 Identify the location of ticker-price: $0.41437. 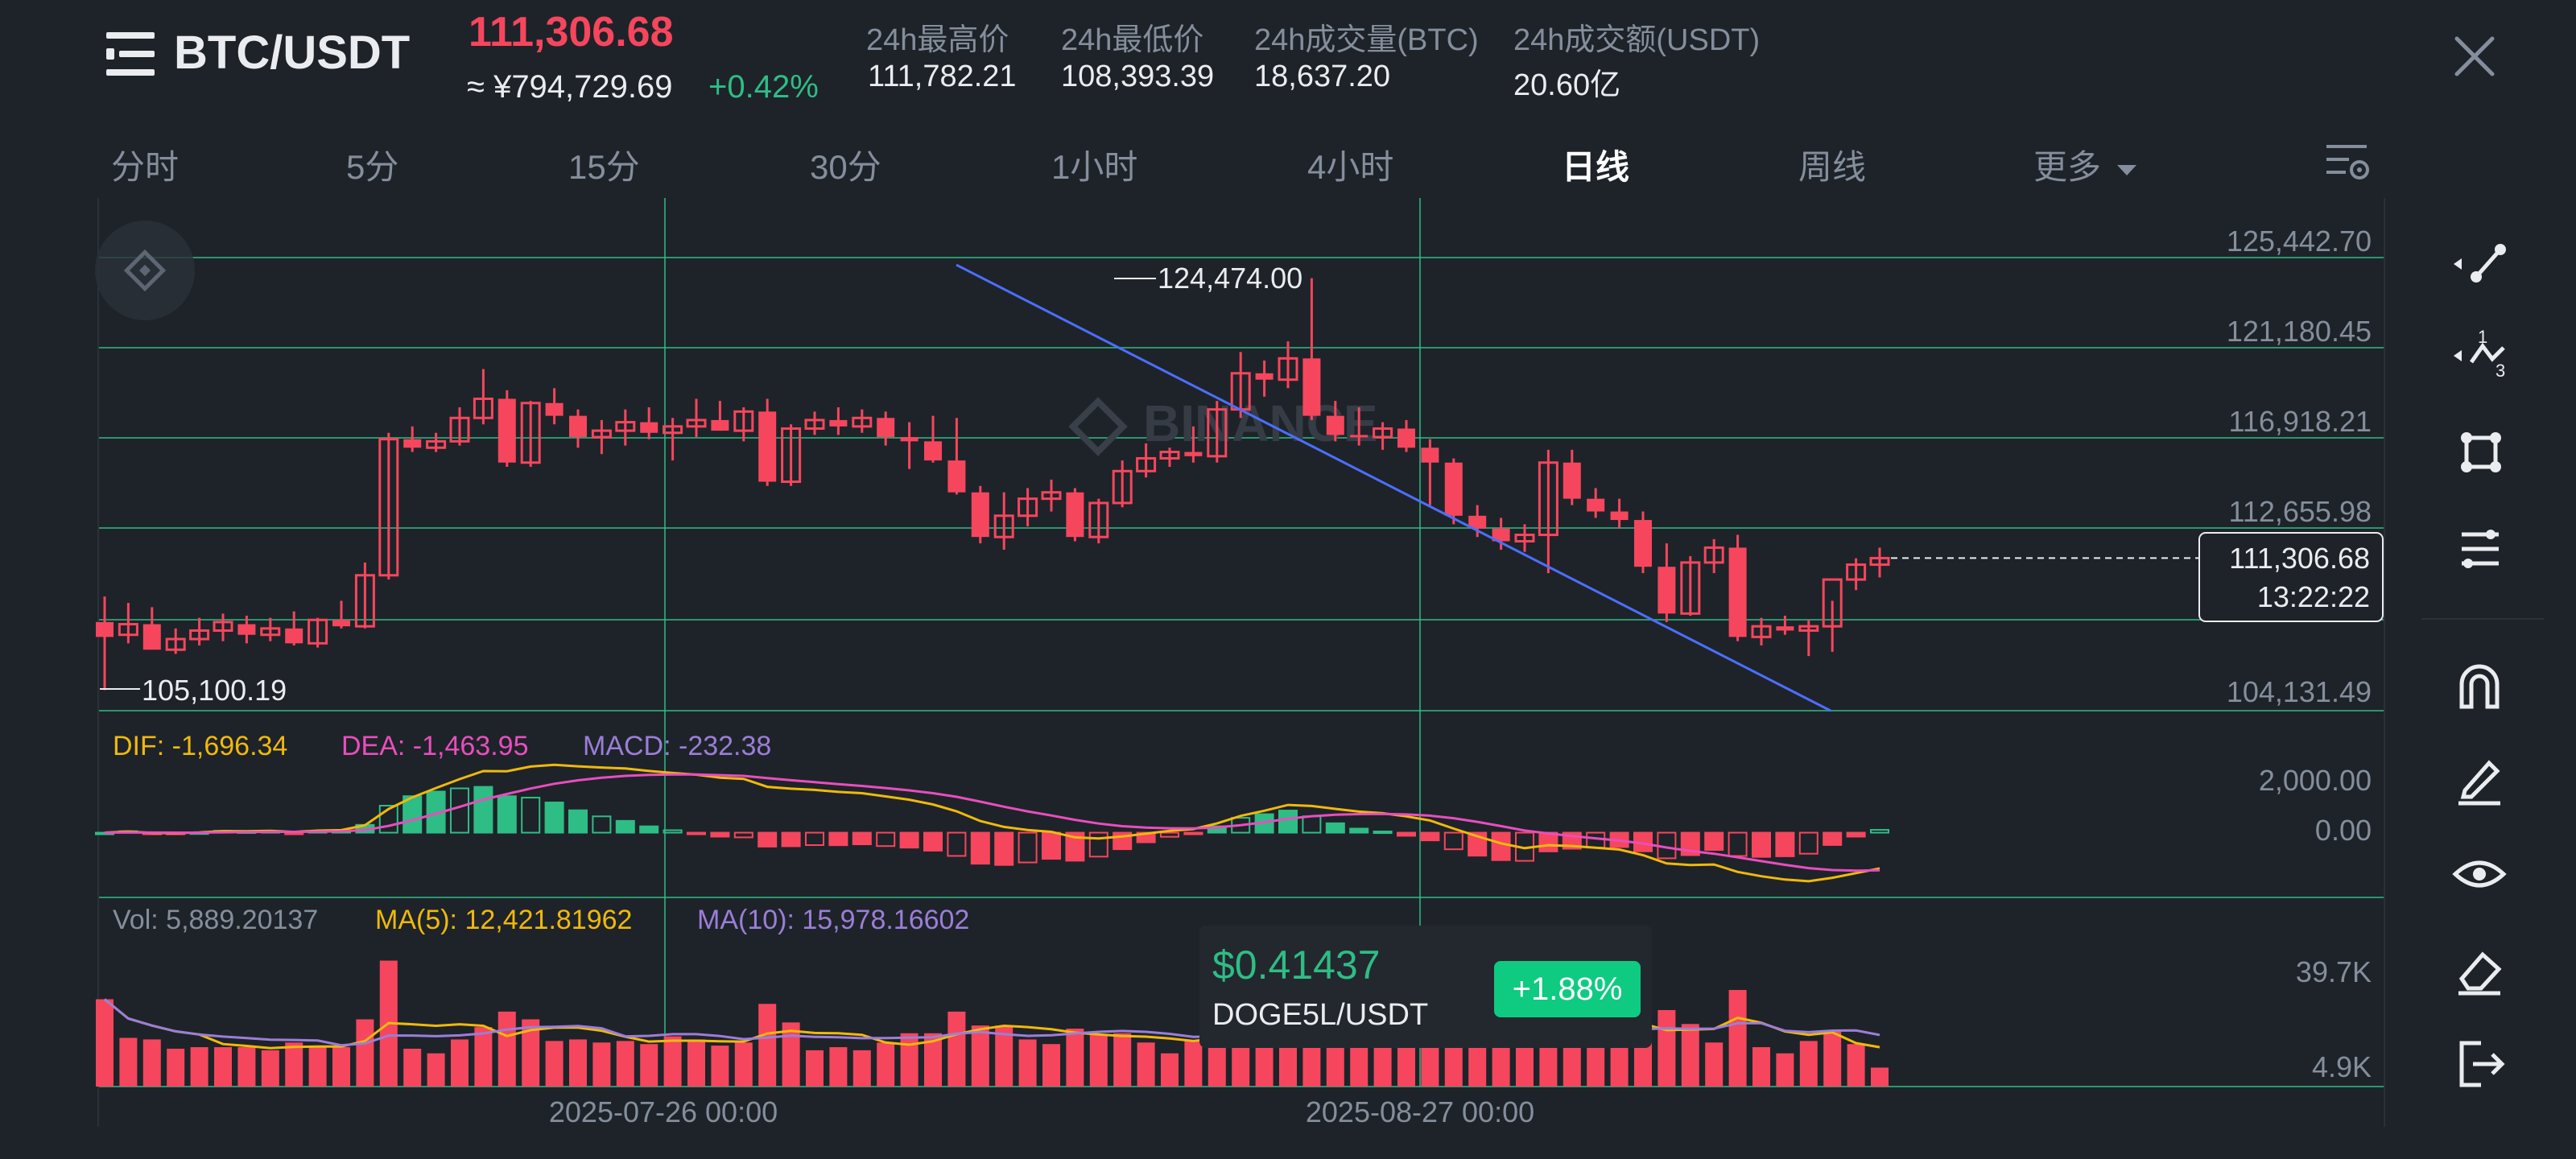
(1296, 965).